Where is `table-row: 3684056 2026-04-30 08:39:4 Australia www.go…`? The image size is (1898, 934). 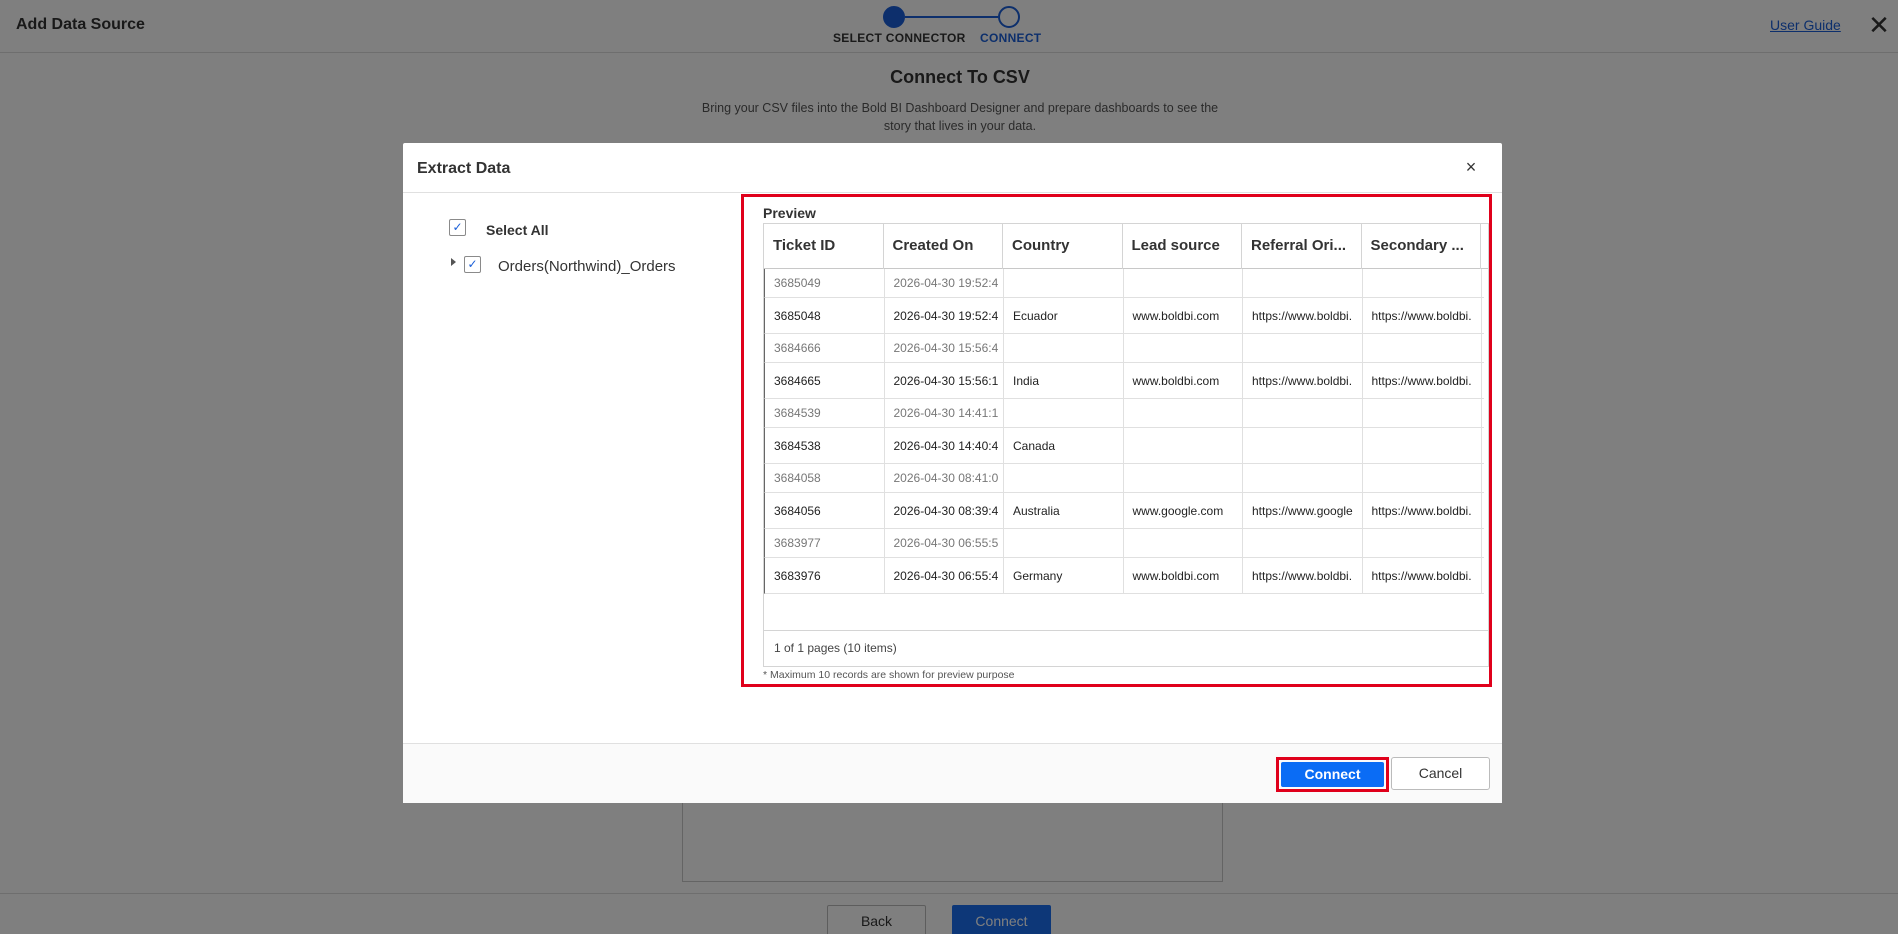
table-row: 3684056 2026-04-30 08:39:4 Australia www.go… is located at coordinates (1124, 511).